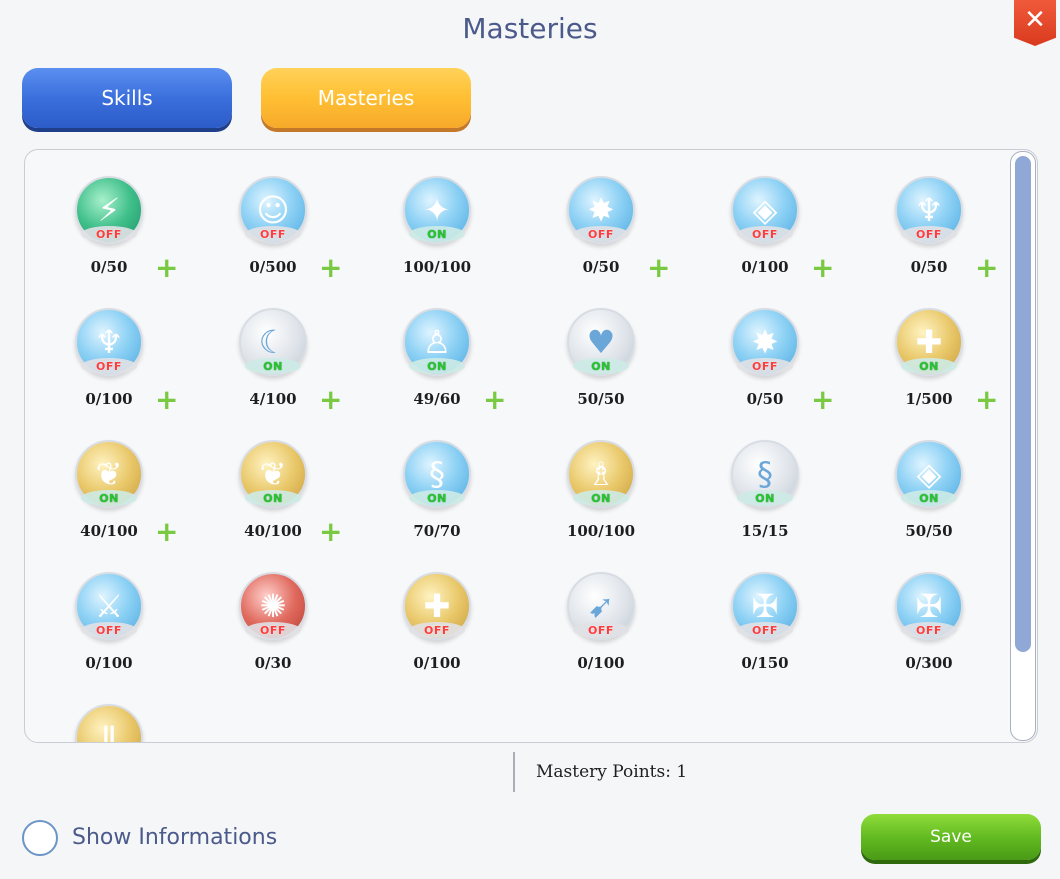 This screenshot has width=1060, height=879. Describe the element at coordinates (273, 267) in the screenshot. I see `mastery-level: 0/500` at that location.